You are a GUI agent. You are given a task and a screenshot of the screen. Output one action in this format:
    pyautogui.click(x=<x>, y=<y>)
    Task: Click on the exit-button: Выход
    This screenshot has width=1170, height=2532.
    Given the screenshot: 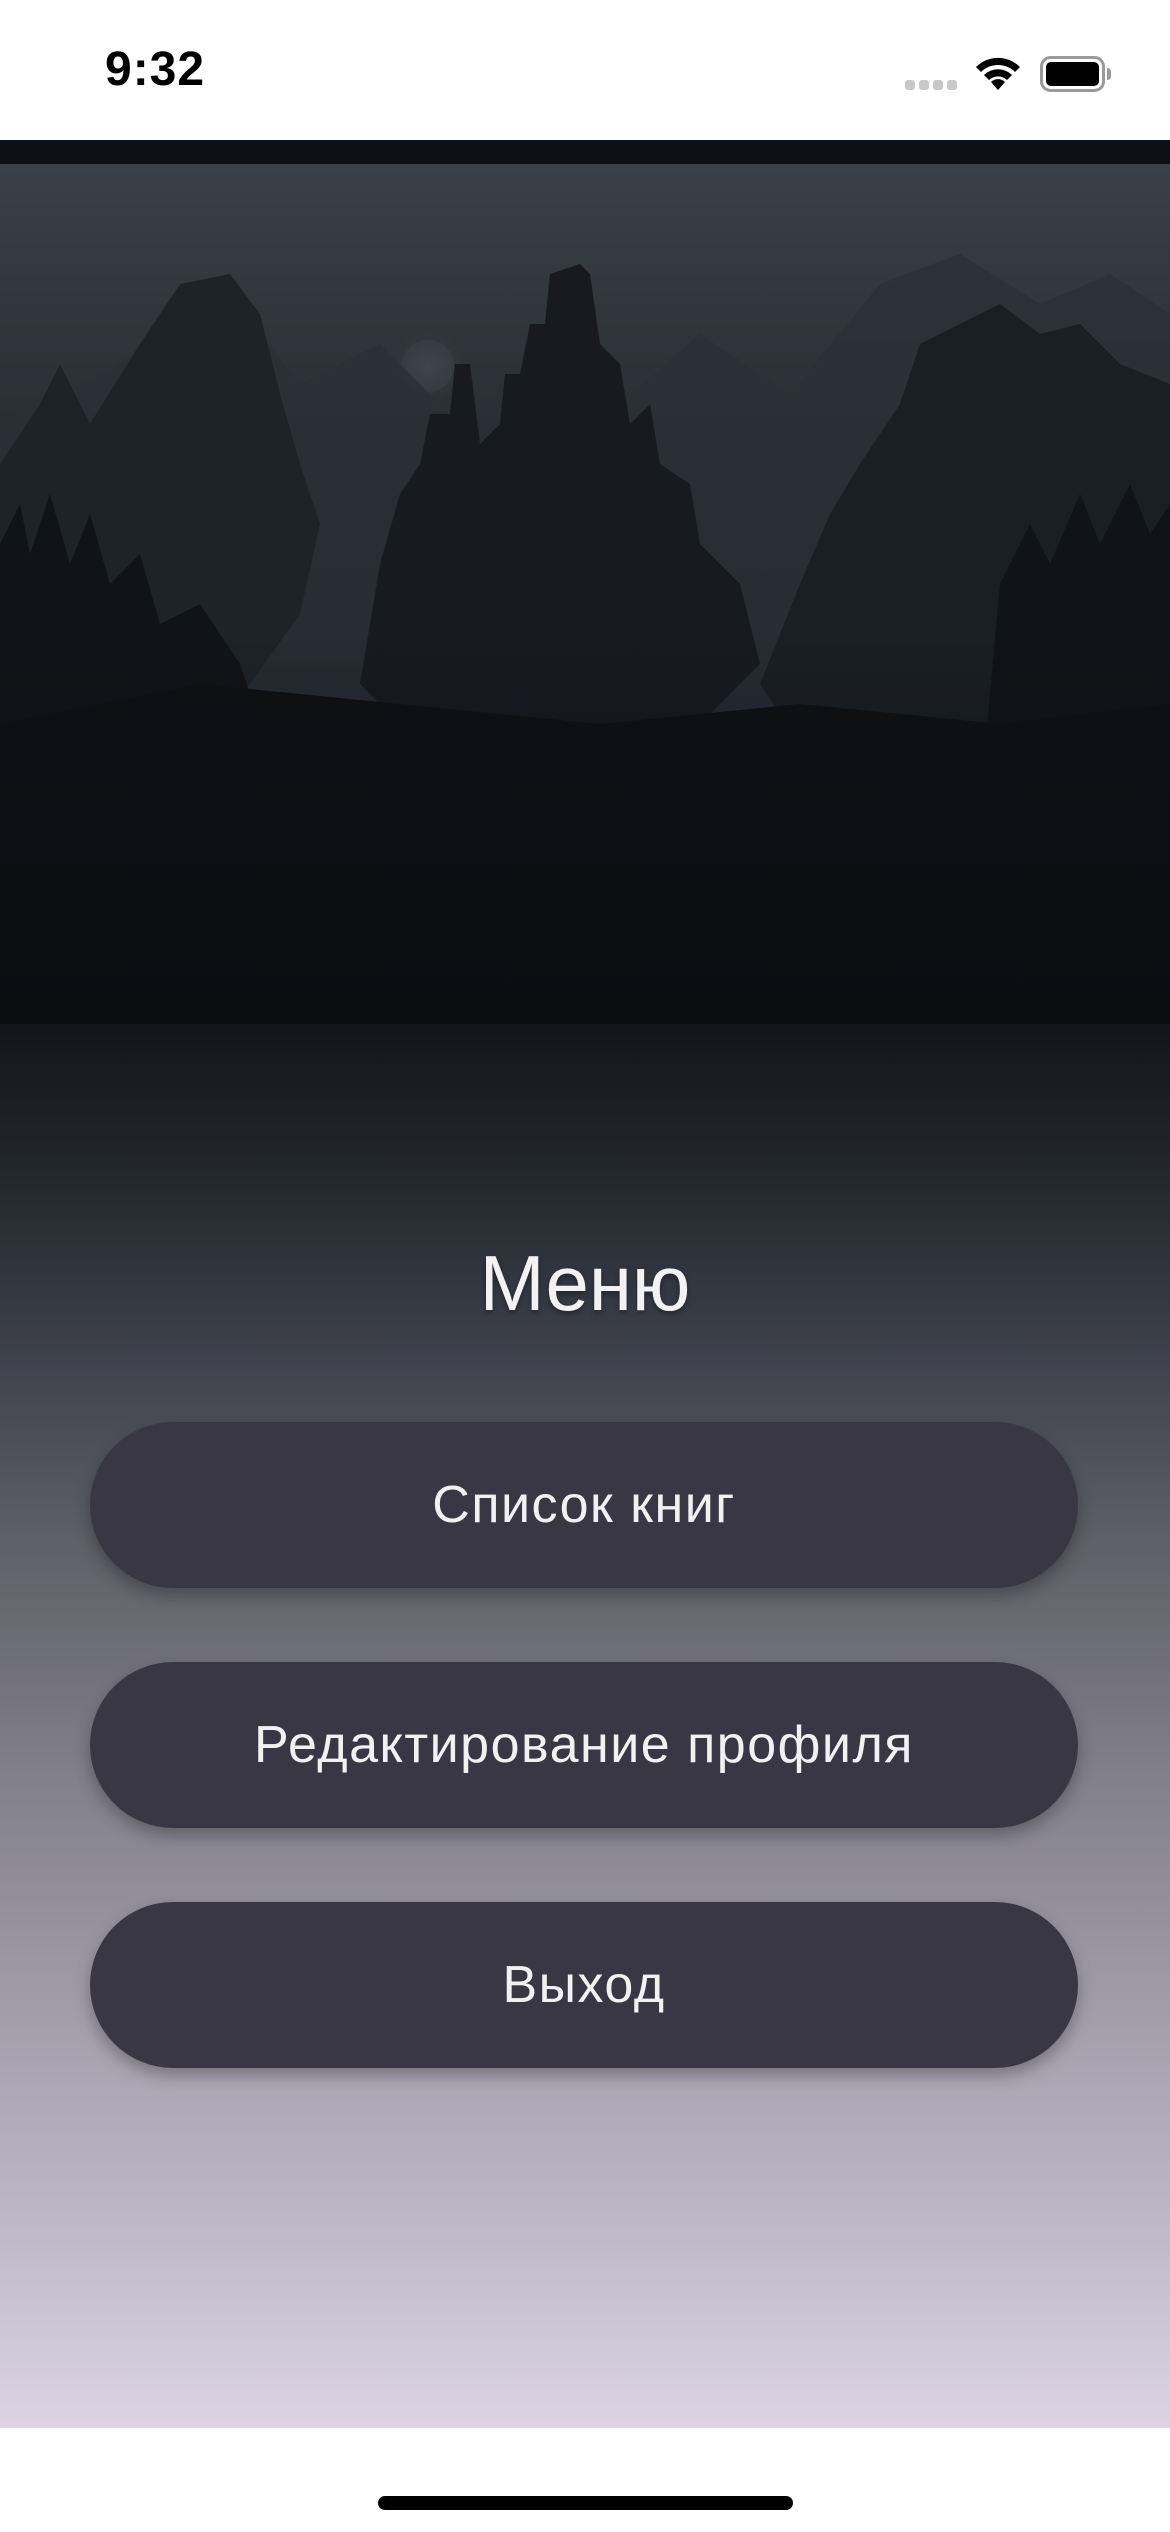 What is the action you would take?
    pyautogui.click(x=584, y=1985)
    